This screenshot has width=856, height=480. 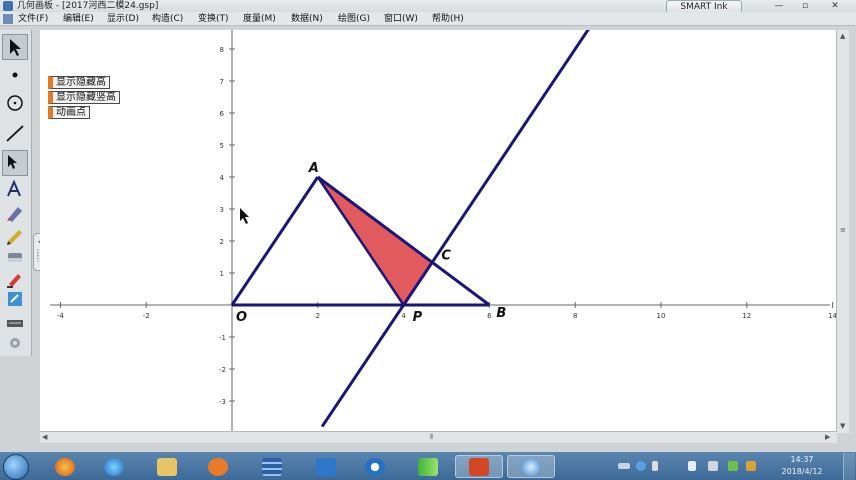 I want to click on arrow-icon, so click(x=15, y=47).